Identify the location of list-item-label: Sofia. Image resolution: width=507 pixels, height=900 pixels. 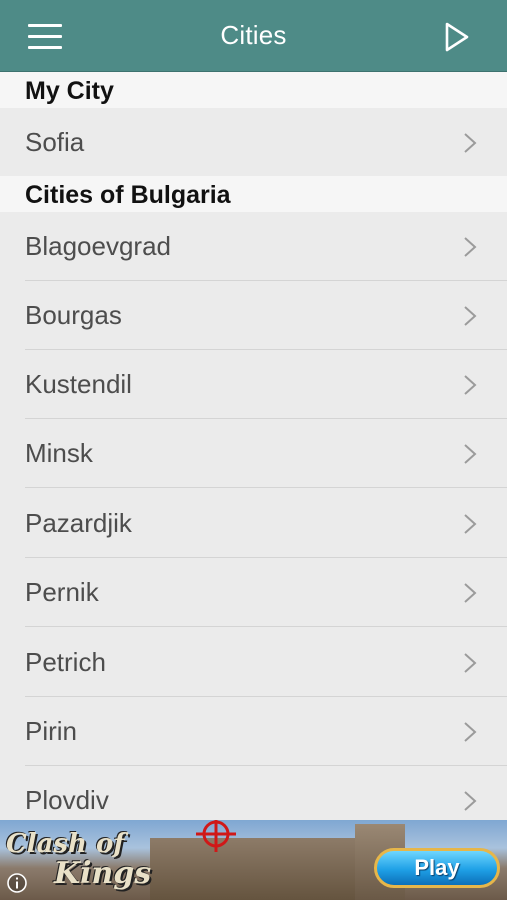
(55, 142).